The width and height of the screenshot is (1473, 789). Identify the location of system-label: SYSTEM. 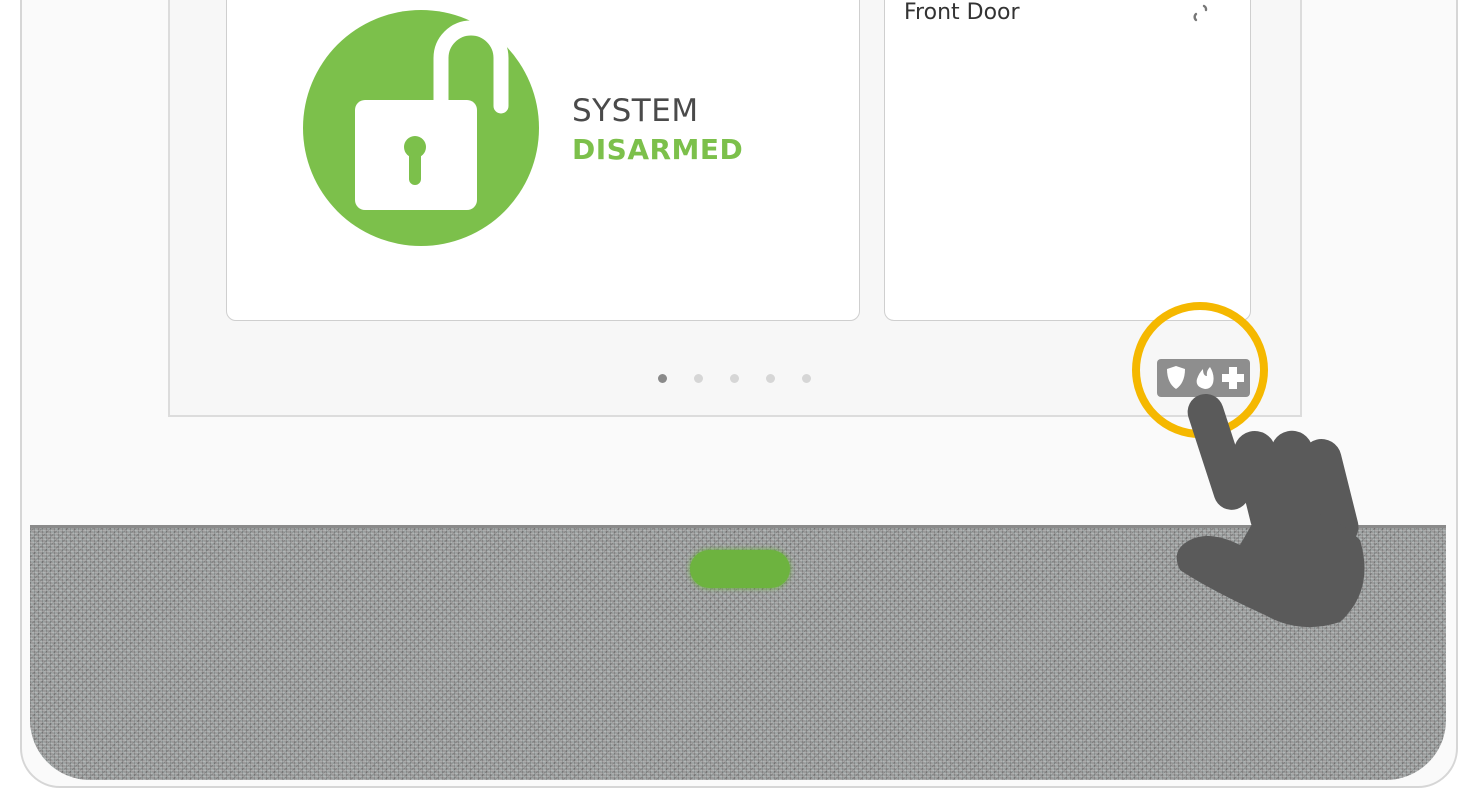
(635, 111).